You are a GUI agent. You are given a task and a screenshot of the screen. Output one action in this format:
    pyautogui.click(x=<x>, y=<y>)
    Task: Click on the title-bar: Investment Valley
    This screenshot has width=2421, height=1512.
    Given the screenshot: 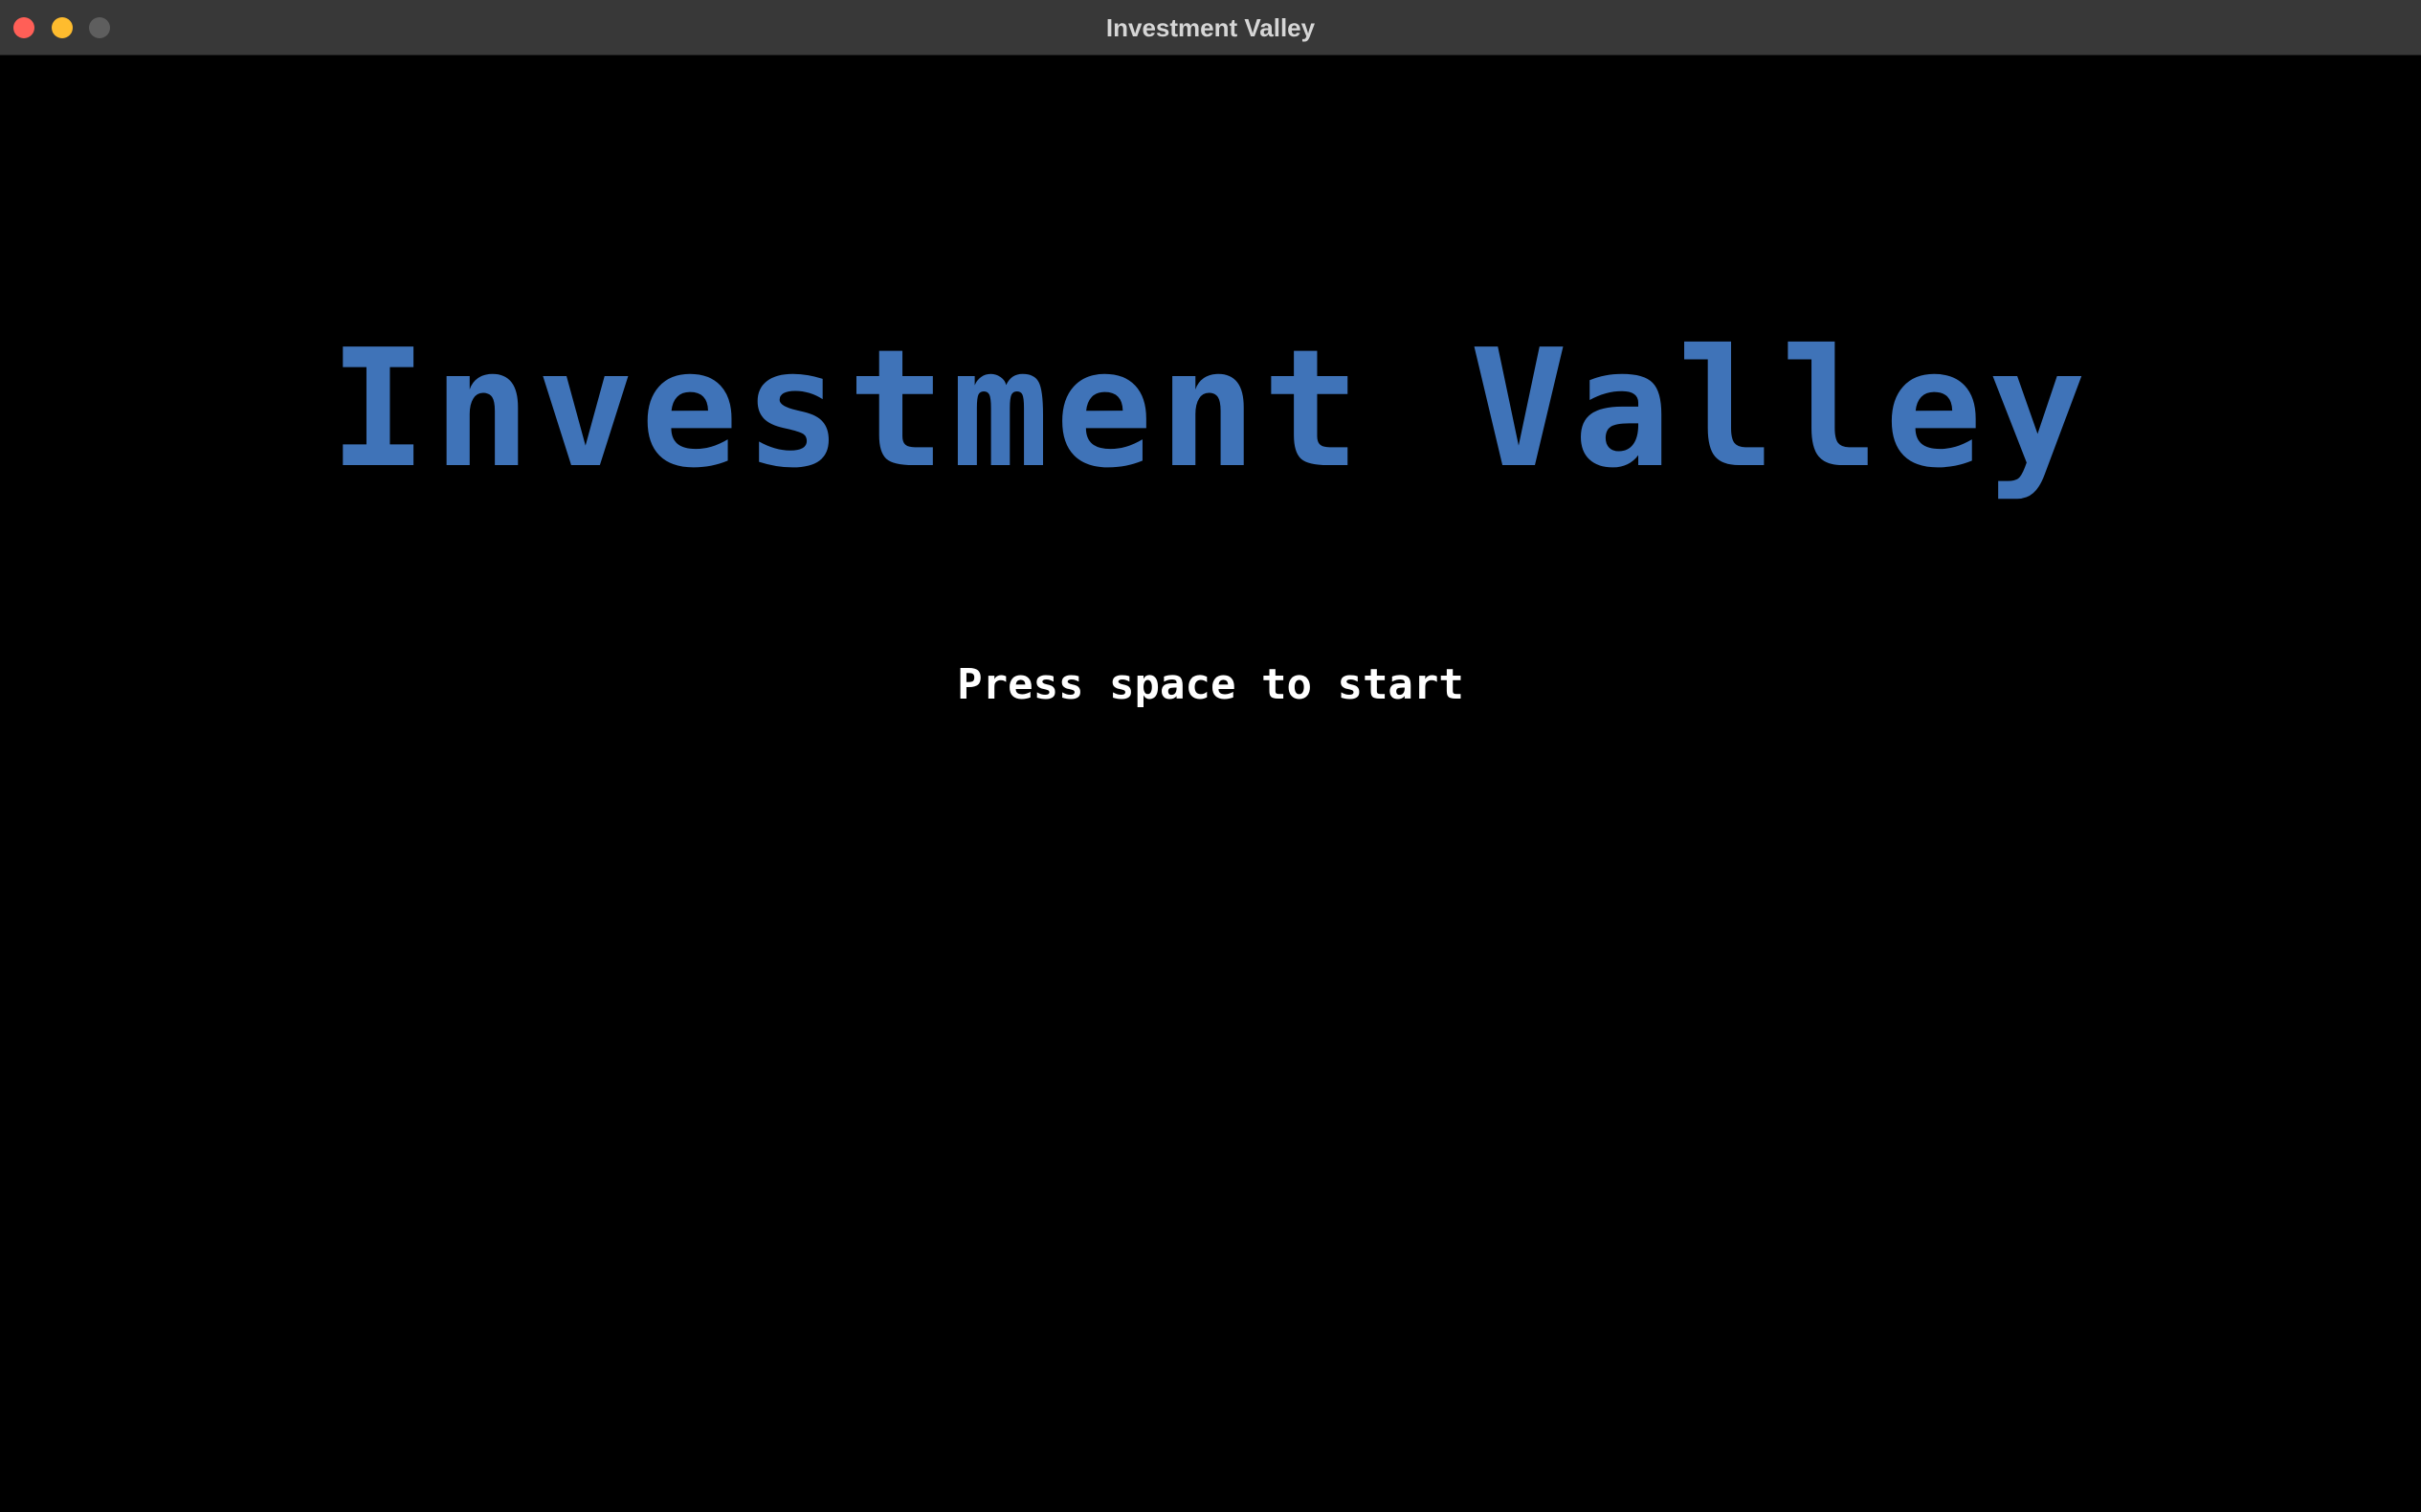 What is the action you would take?
    pyautogui.click(x=1210, y=28)
    